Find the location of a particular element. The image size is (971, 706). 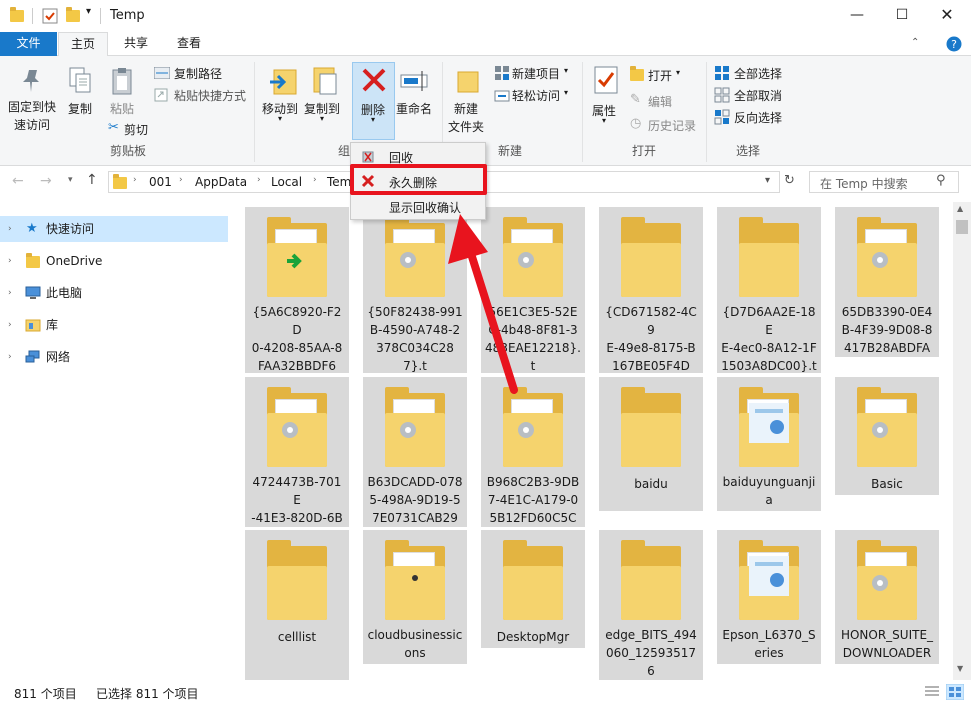

copy-icon is located at coordinates (80, 80).